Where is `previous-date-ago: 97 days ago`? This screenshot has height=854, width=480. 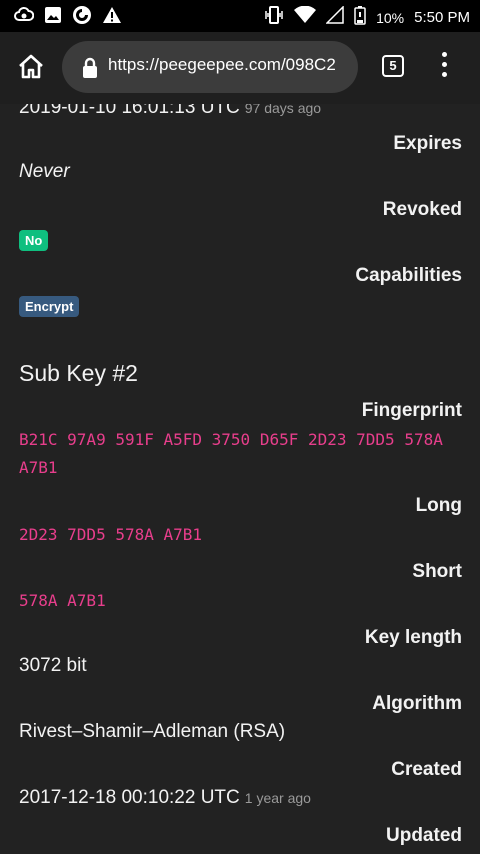
previous-date-ago: 97 days ago is located at coordinates (283, 110).